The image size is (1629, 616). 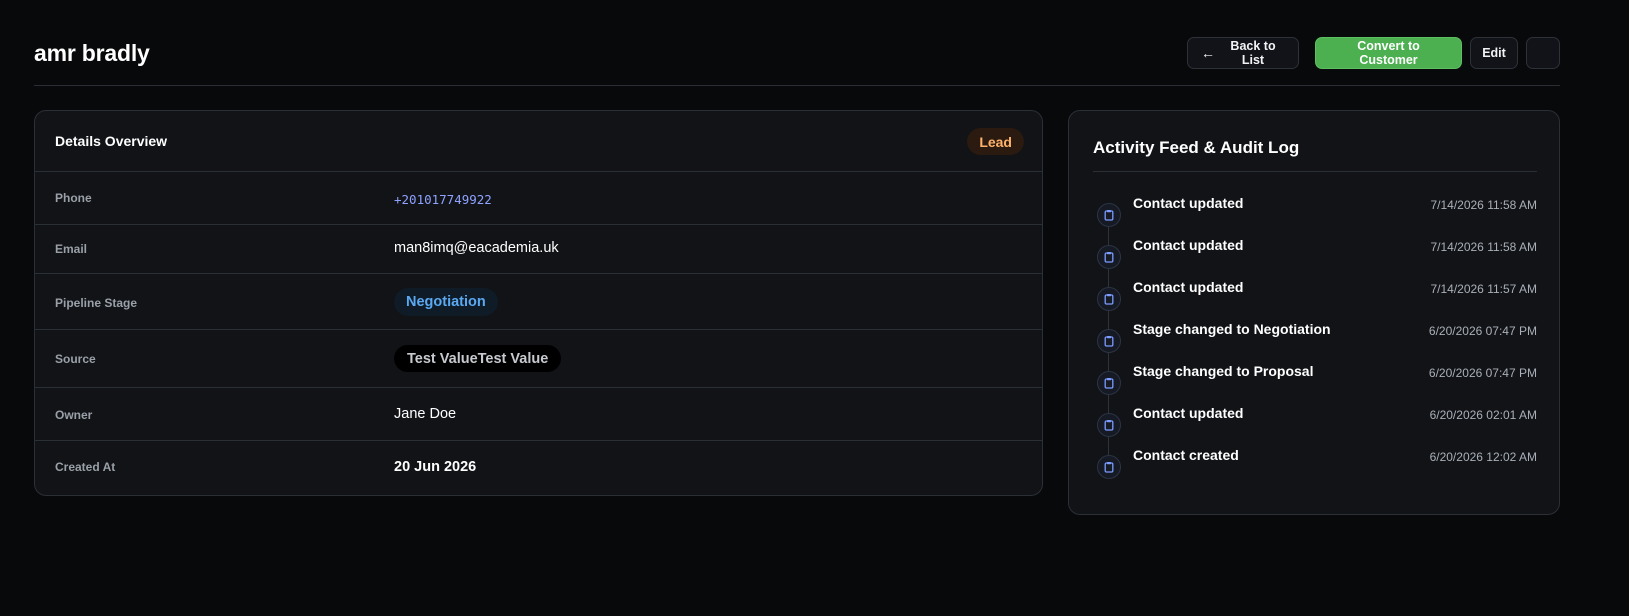 What do you see at coordinates (92, 53) in the screenshot?
I see `page-title: amr bradly` at bounding box center [92, 53].